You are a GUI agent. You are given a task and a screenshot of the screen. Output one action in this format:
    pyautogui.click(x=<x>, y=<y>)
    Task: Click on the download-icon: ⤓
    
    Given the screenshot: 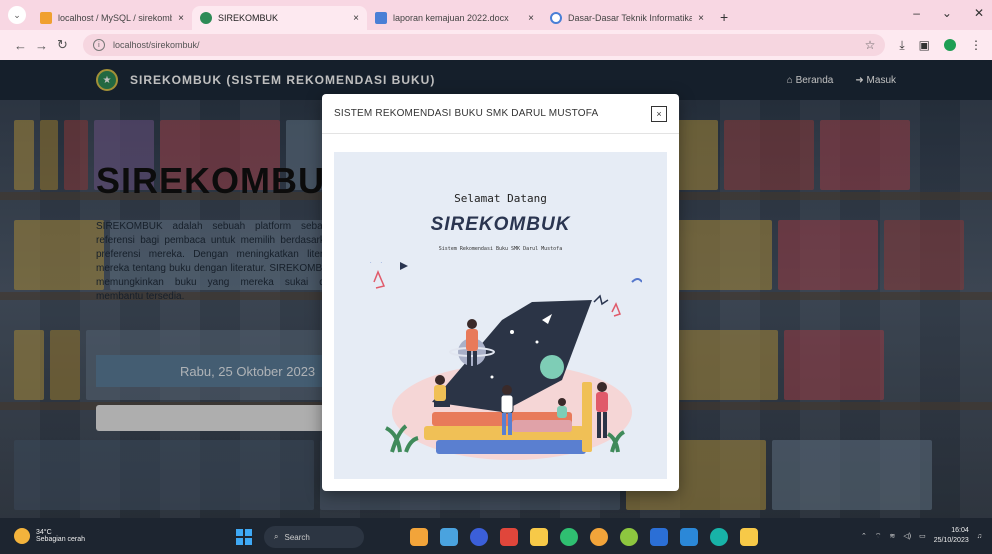 What is the action you would take?
    pyautogui.click(x=901, y=45)
    